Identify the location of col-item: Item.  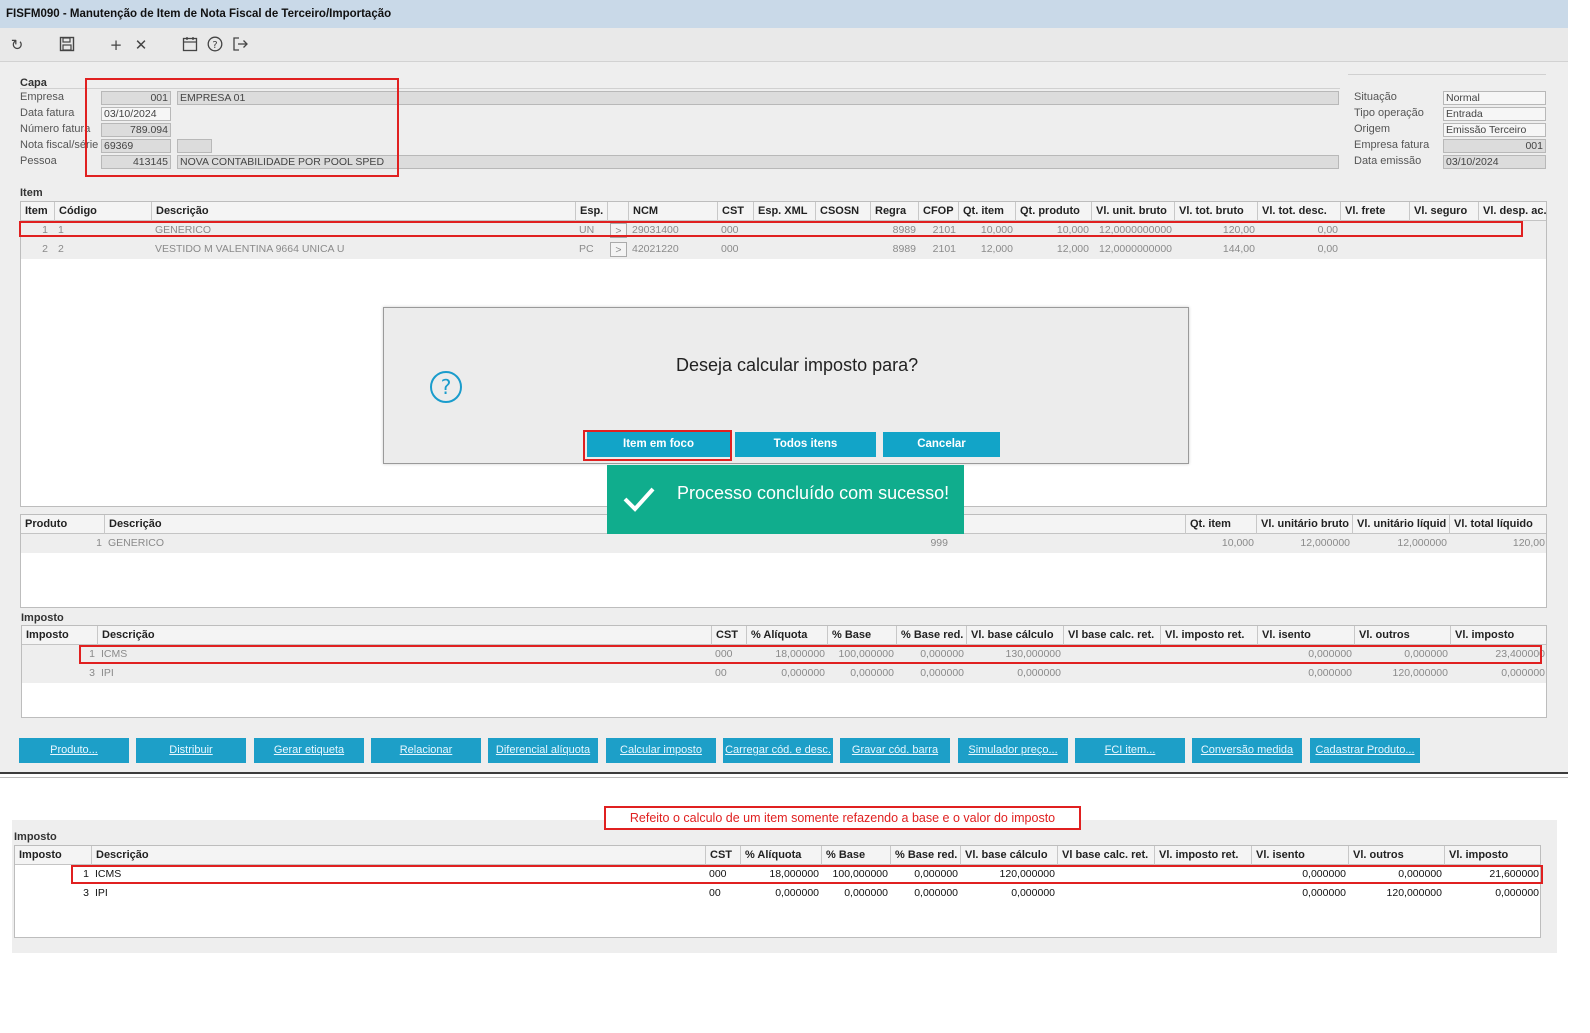
(38, 211).